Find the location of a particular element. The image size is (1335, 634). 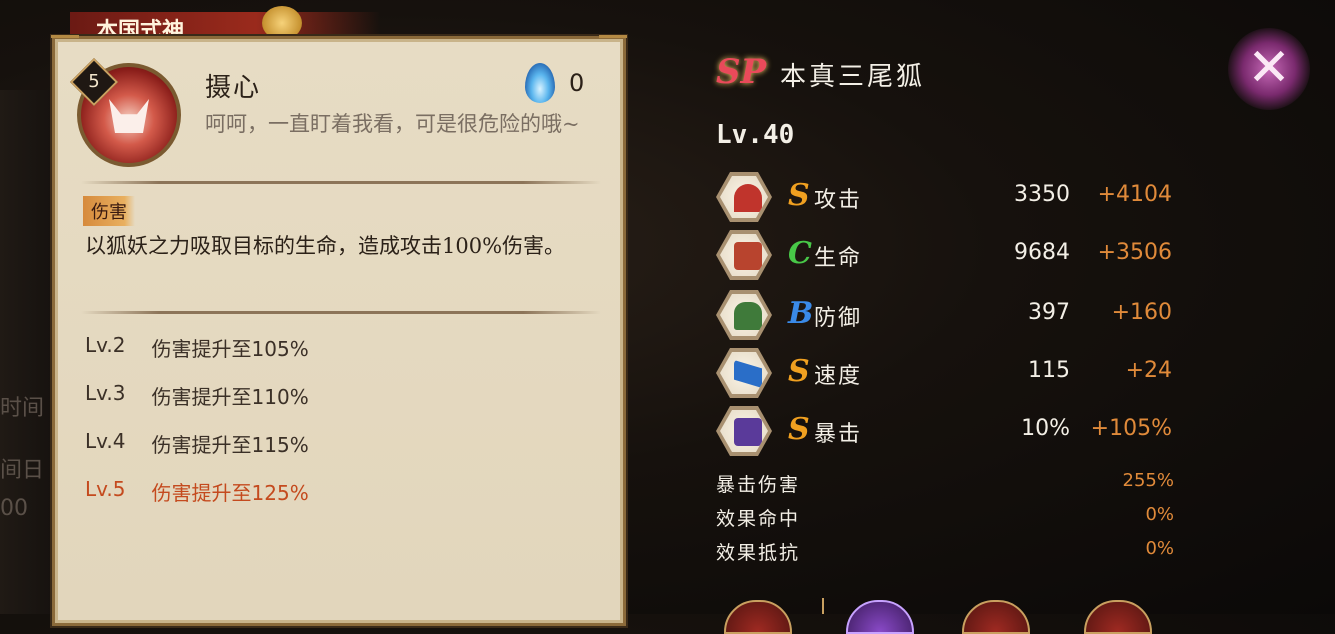

background-text: 时间 is located at coordinates (22, 408).